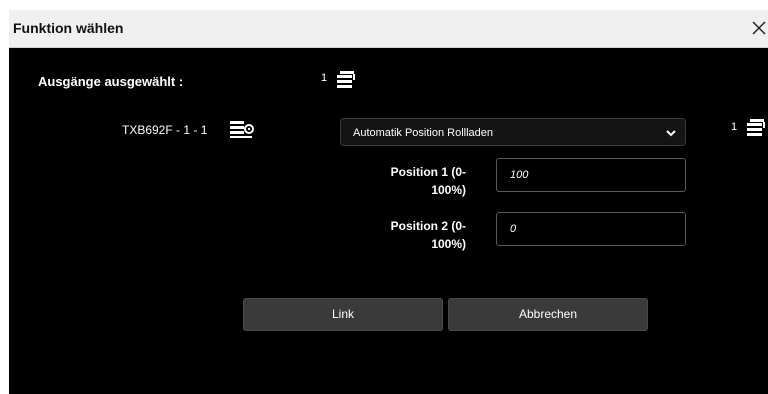 This screenshot has height=394, width=768. I want to click on stack-icon, so click(346, 79).